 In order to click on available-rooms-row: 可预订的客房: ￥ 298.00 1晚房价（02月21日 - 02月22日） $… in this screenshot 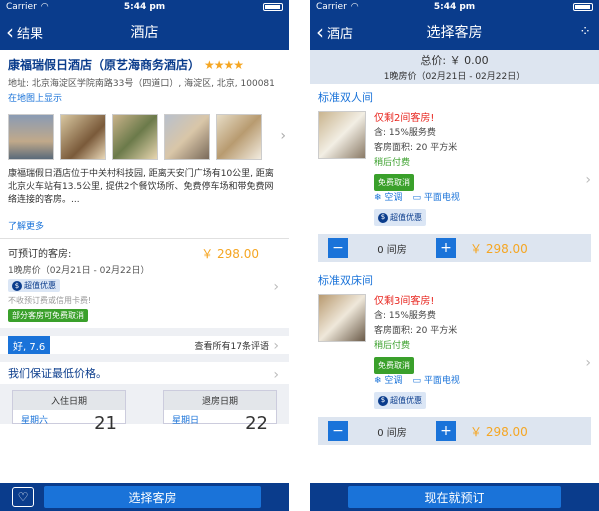, I will do `click(144, 283)`.